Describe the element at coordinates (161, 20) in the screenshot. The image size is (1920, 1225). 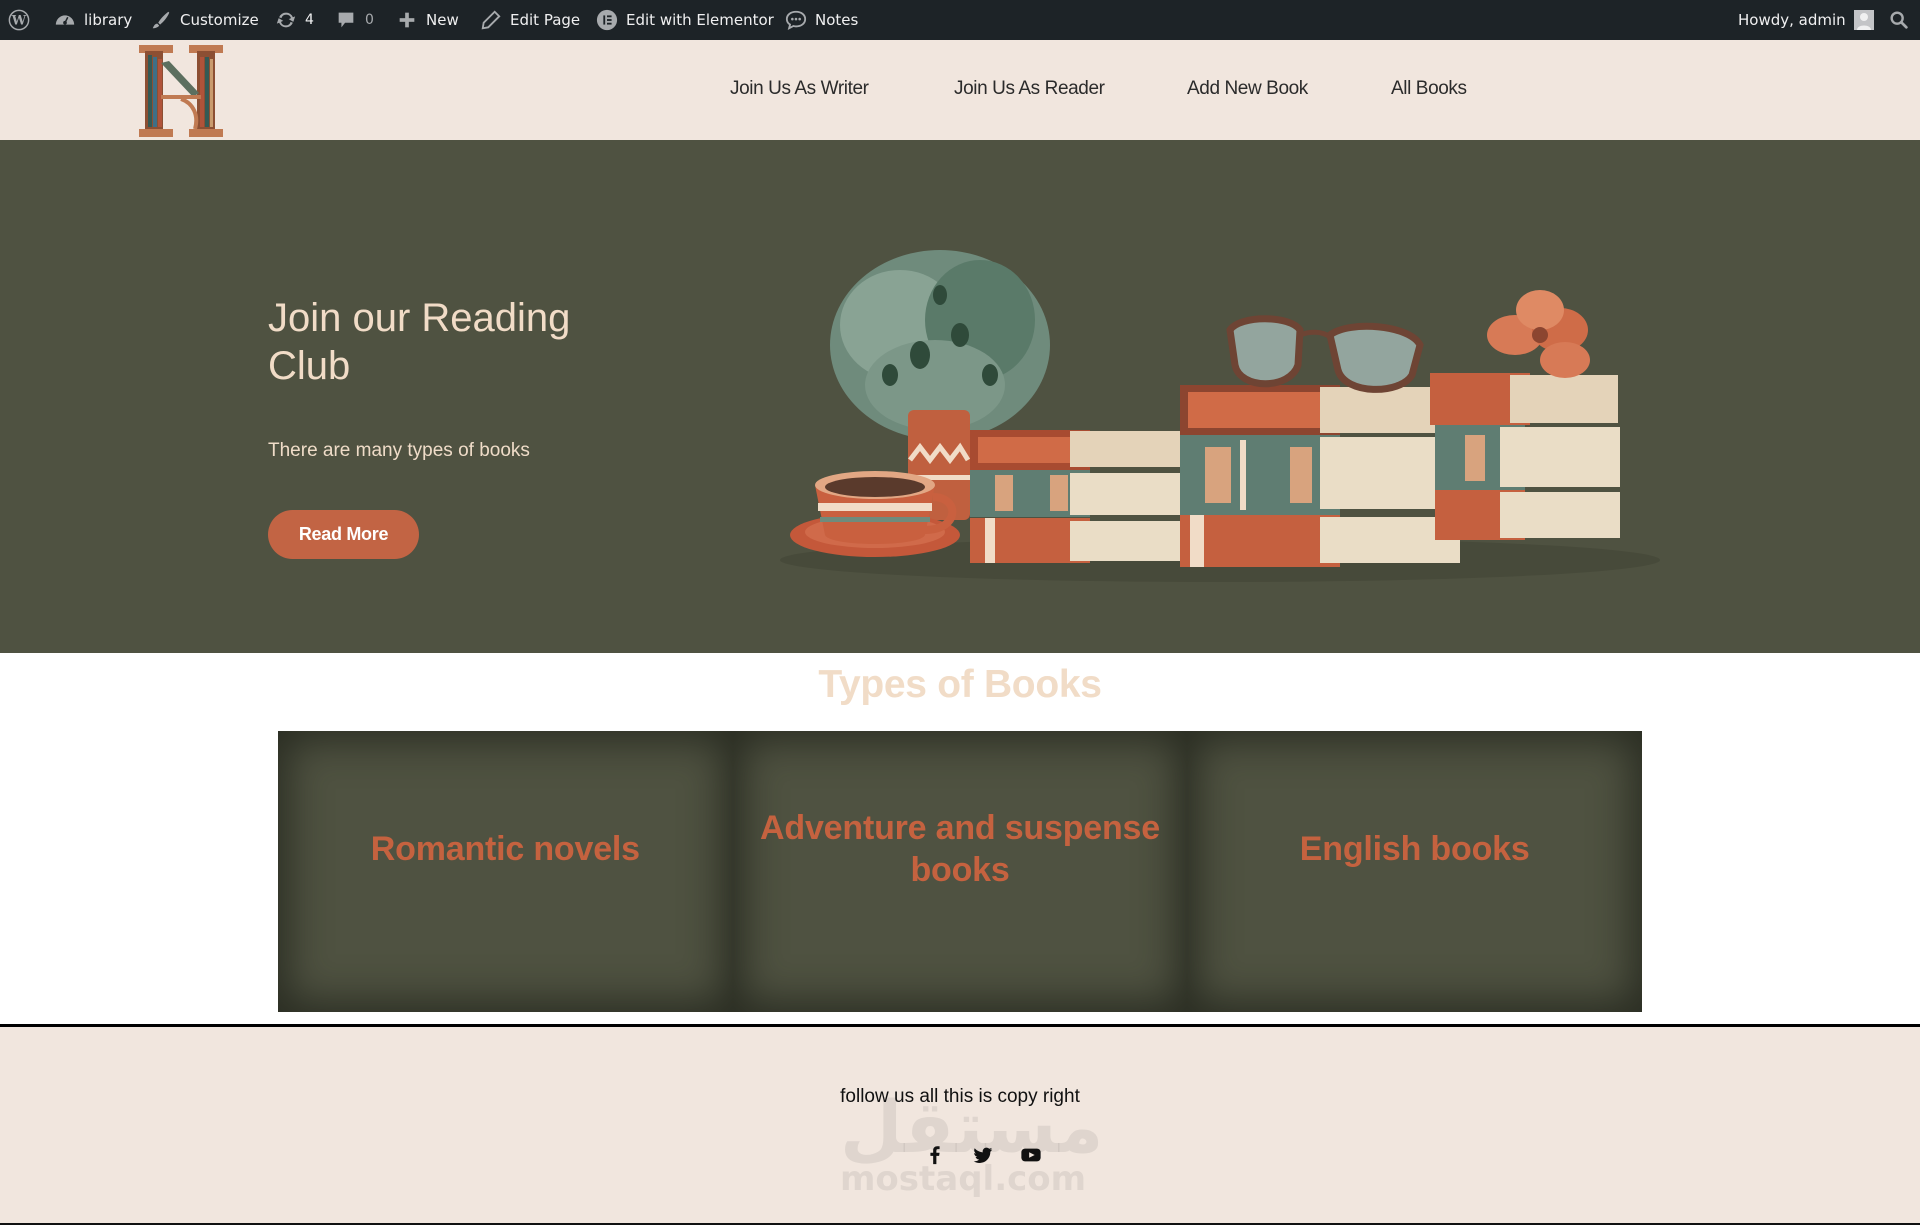
I see `paintbrush-icon` at that location.